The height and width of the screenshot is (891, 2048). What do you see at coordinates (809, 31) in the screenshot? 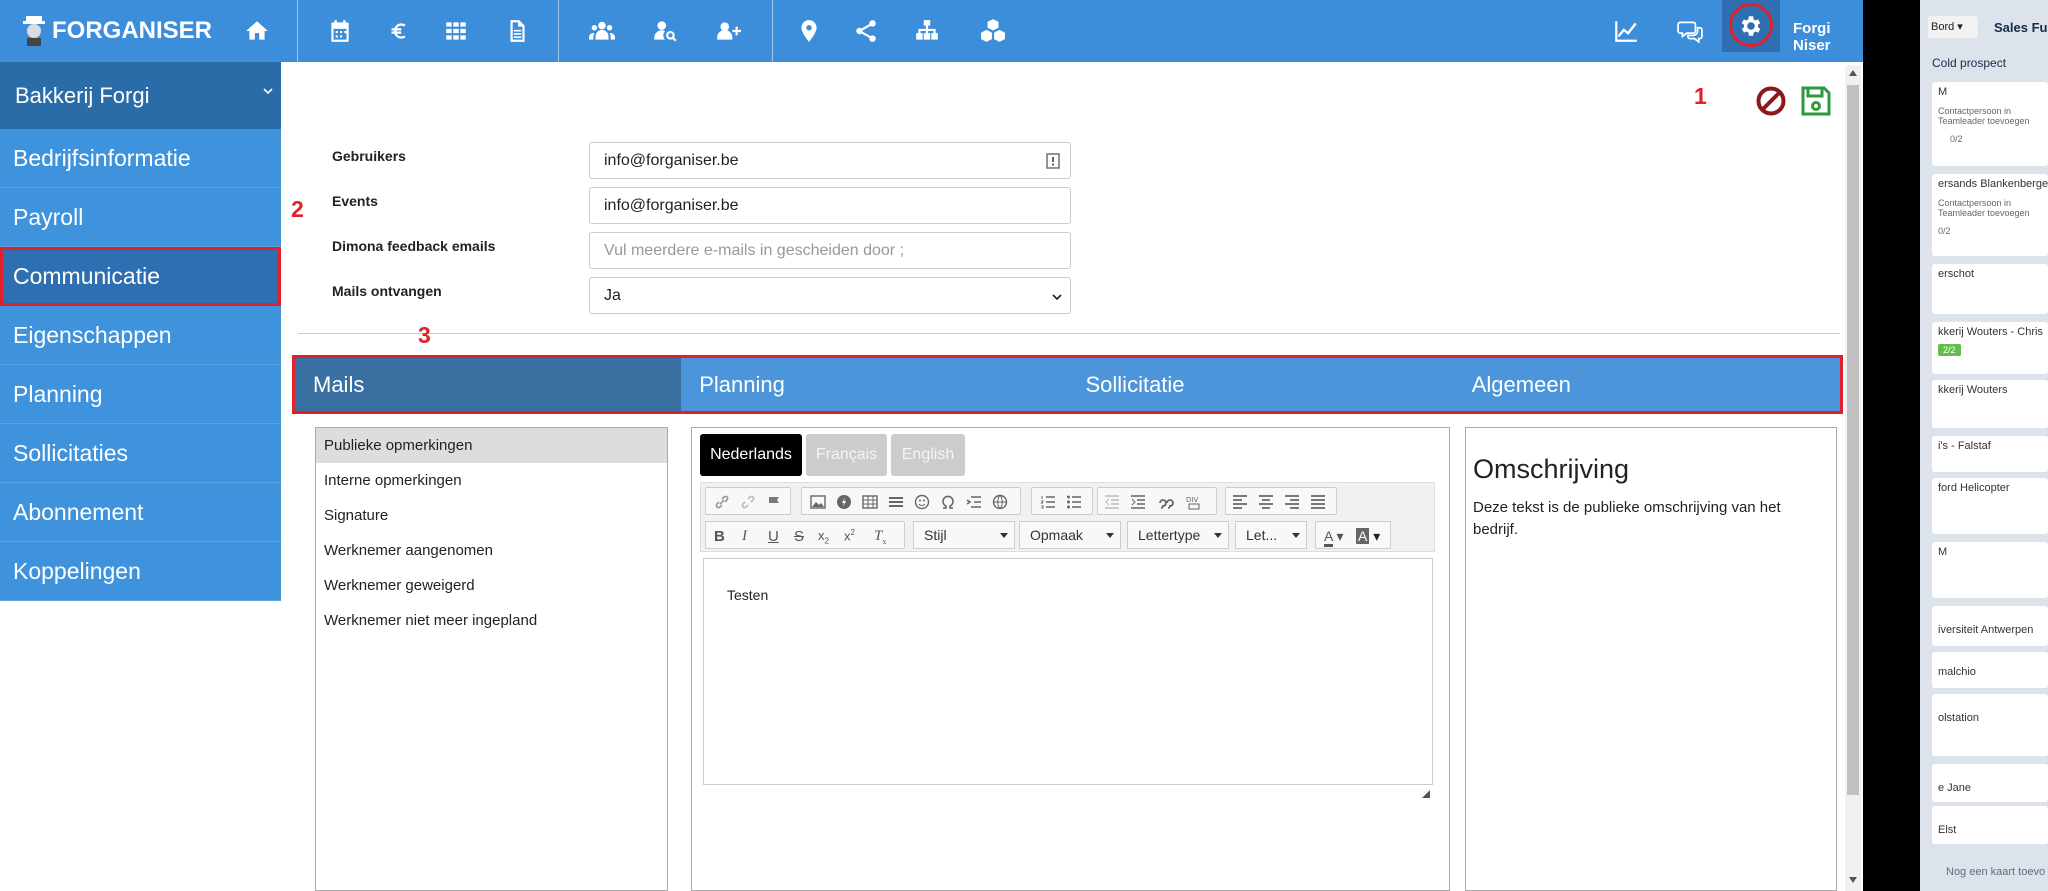
I see `location-pin-icon` at bounding box center [809, 31].